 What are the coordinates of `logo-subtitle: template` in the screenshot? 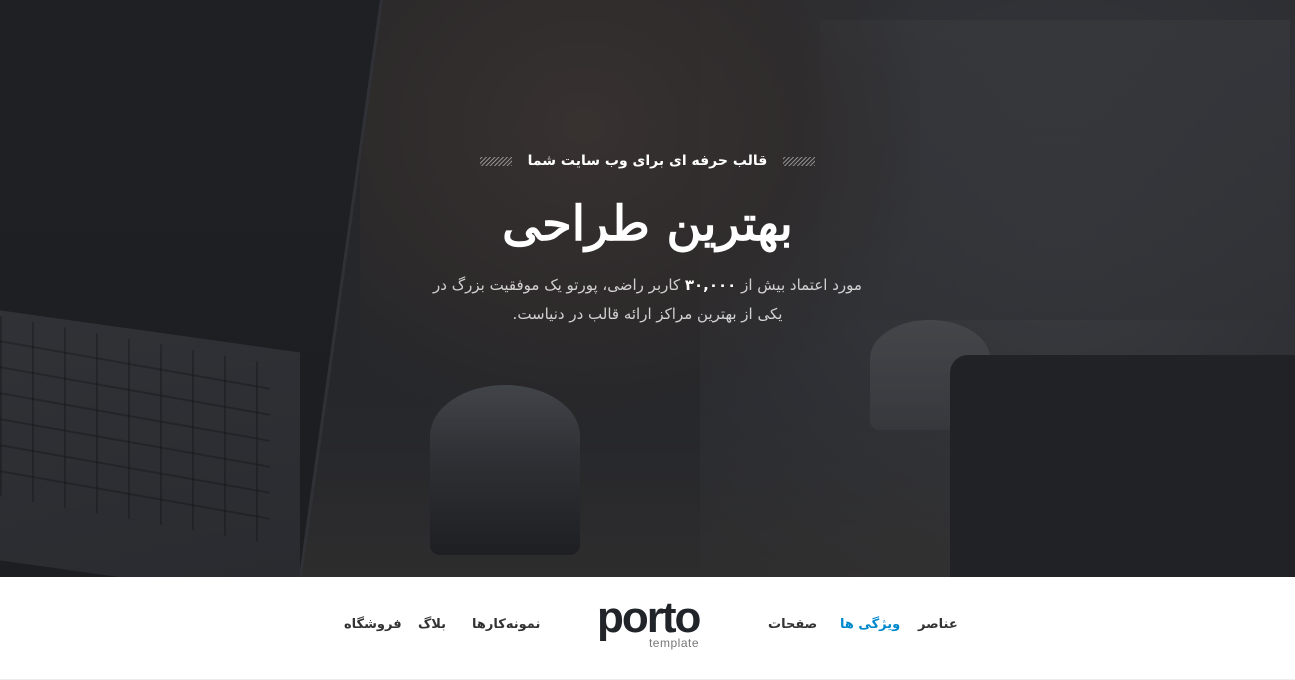 It's located at (673, 643).